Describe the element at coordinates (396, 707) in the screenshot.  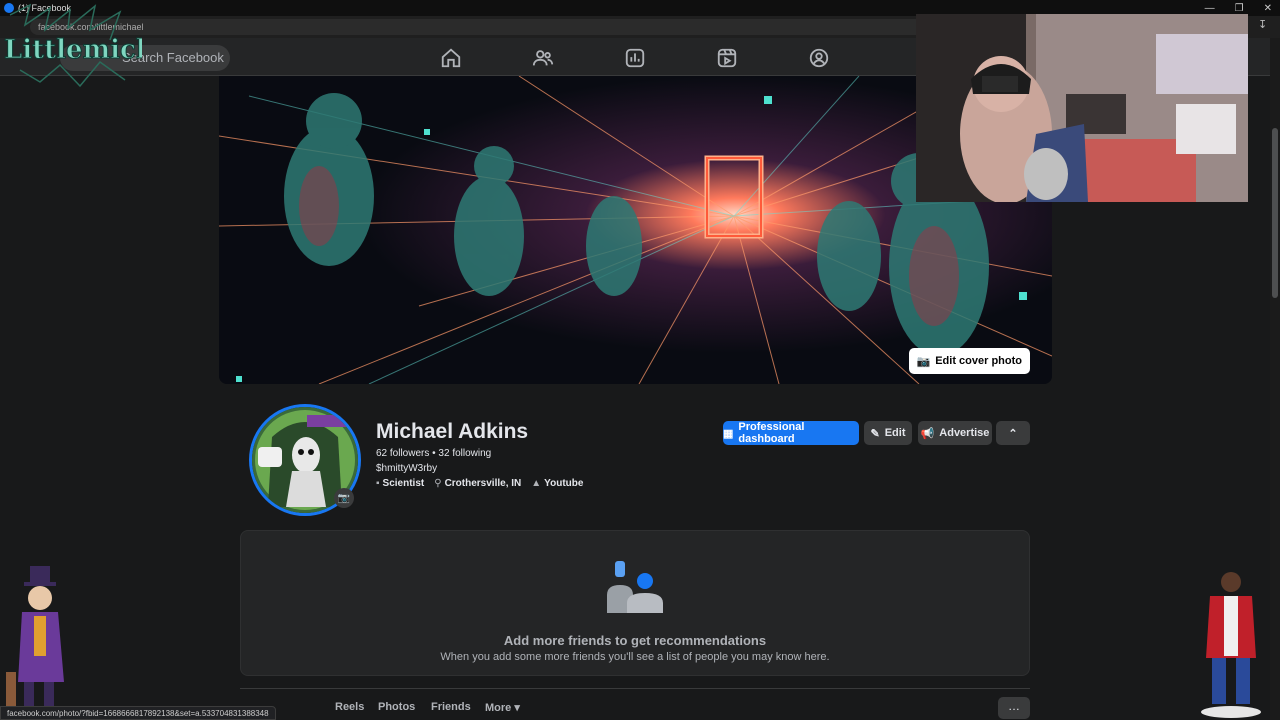
I see `tab-photos: Photos` at that location.